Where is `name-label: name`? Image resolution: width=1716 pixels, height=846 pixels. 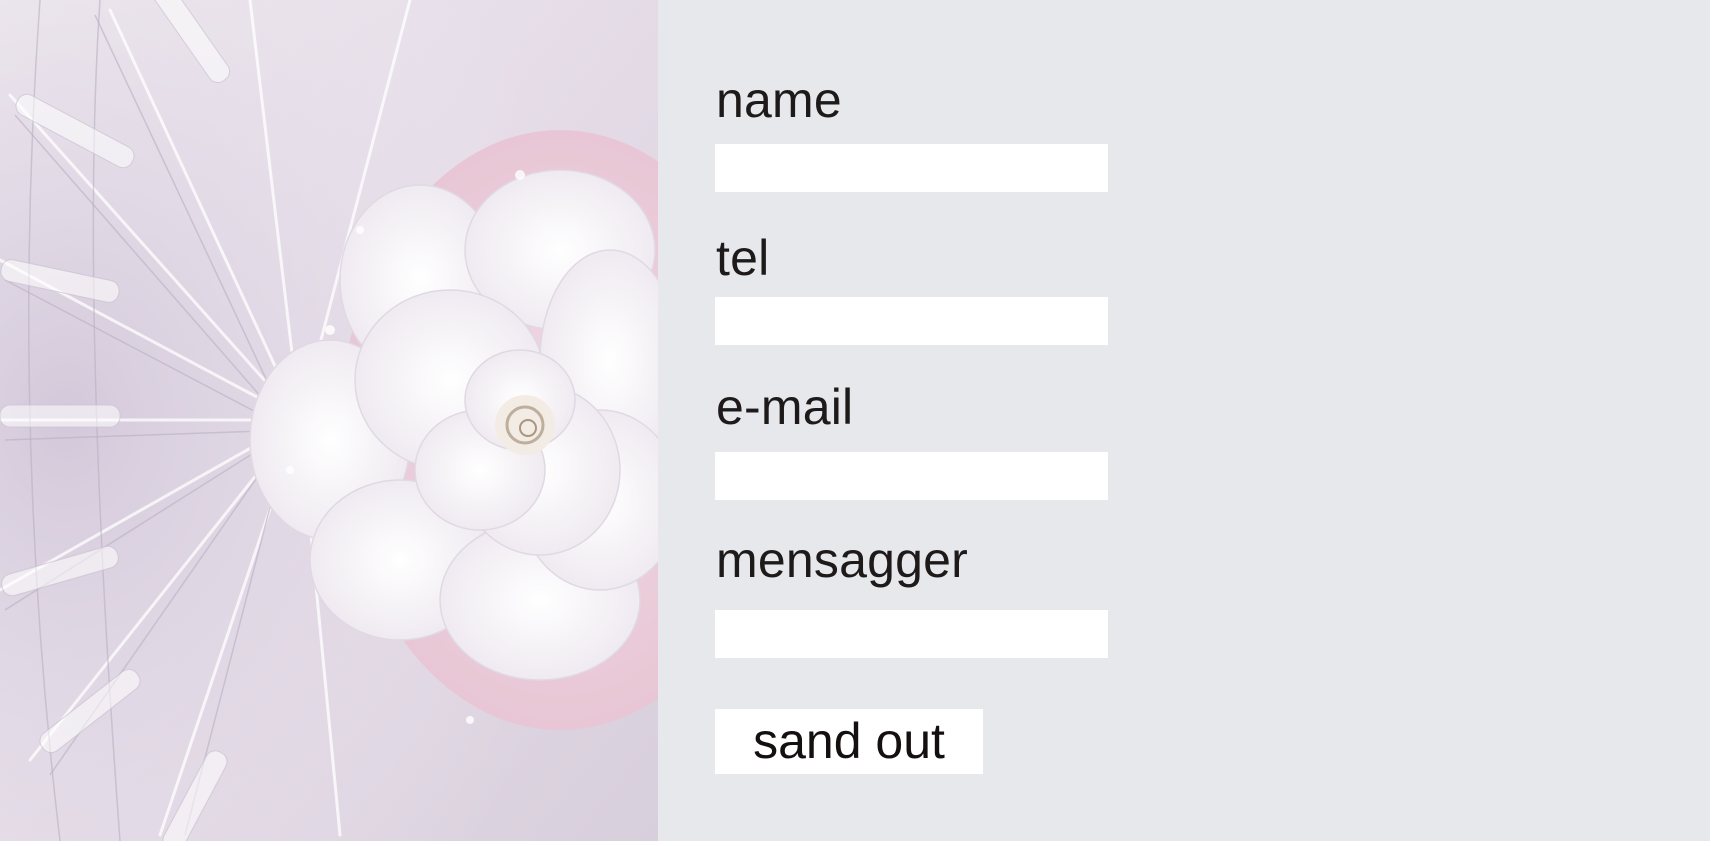
name-label: name is located at coordinates (779, 100).